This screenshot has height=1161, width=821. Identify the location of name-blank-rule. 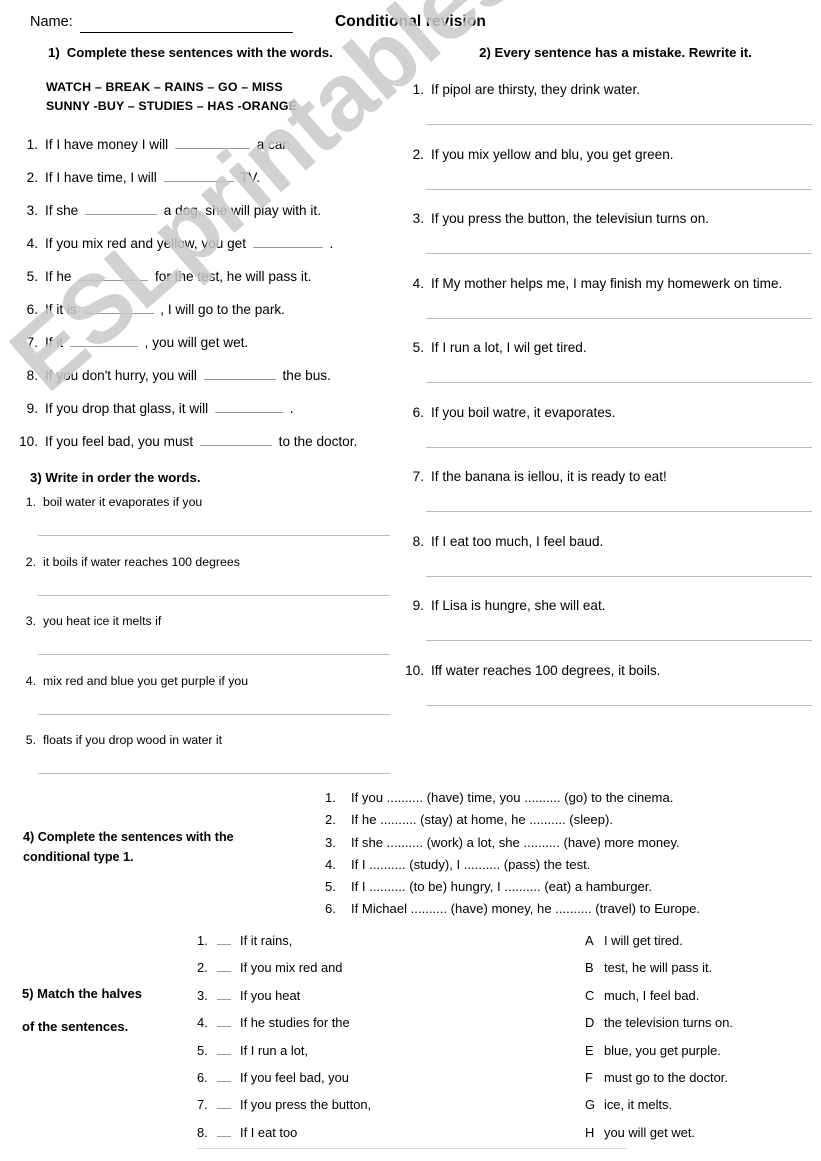
(186, 32).